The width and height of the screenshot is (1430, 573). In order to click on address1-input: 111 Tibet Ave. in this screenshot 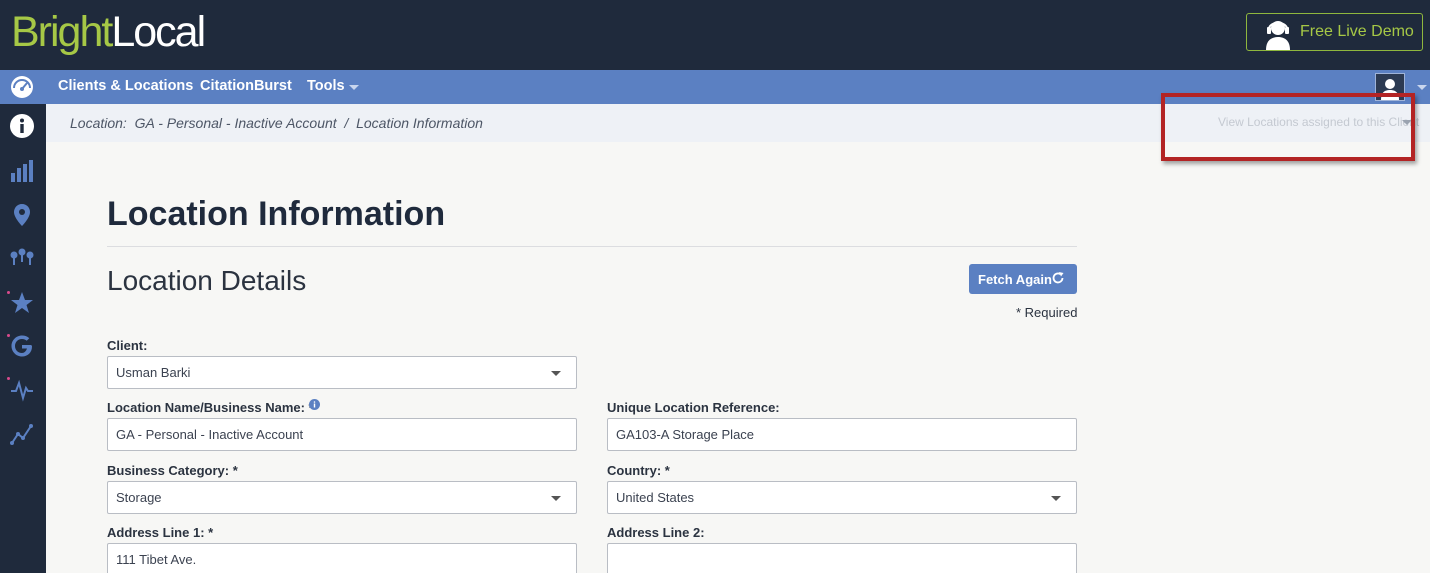, I will do `click(342, 558)`.